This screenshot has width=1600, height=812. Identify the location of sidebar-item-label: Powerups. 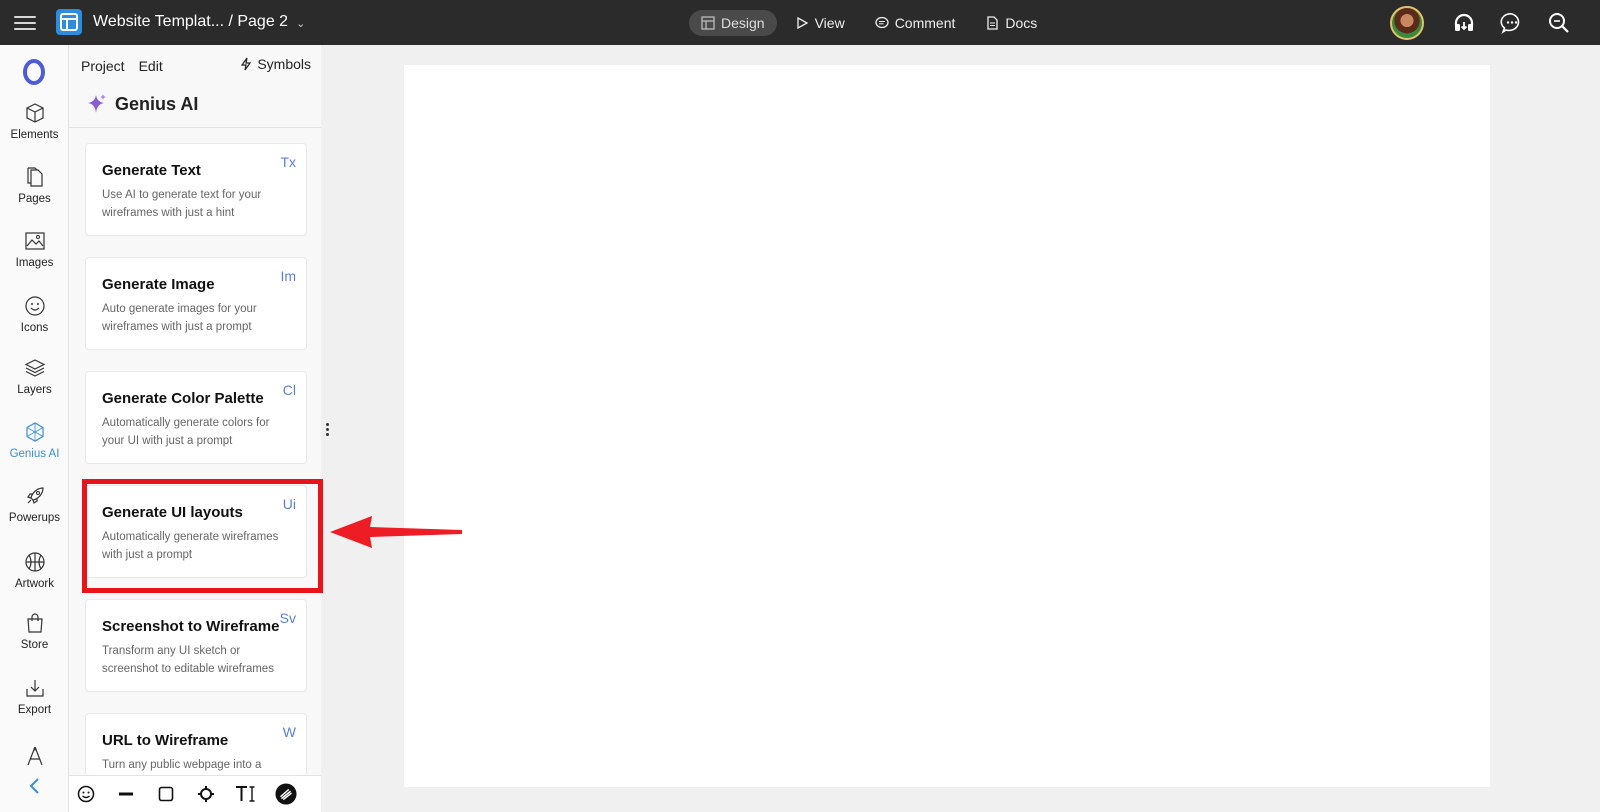
(34, 518).